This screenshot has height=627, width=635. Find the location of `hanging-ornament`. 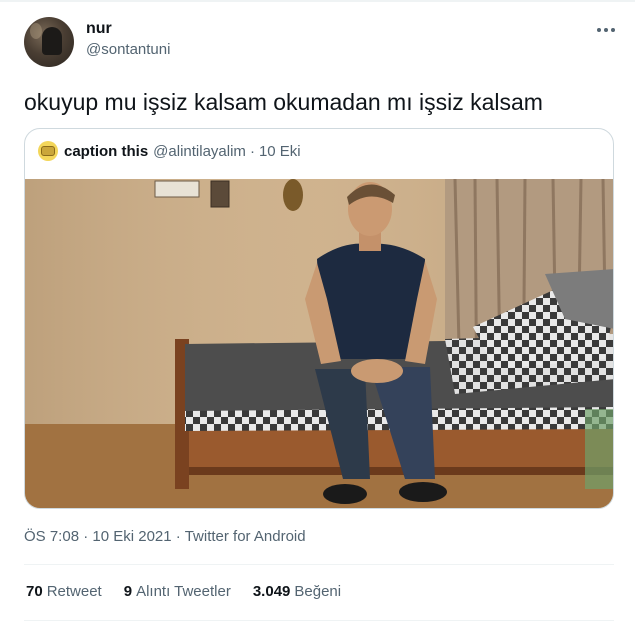

hanging-ornament is located at coordinates (293, 195).